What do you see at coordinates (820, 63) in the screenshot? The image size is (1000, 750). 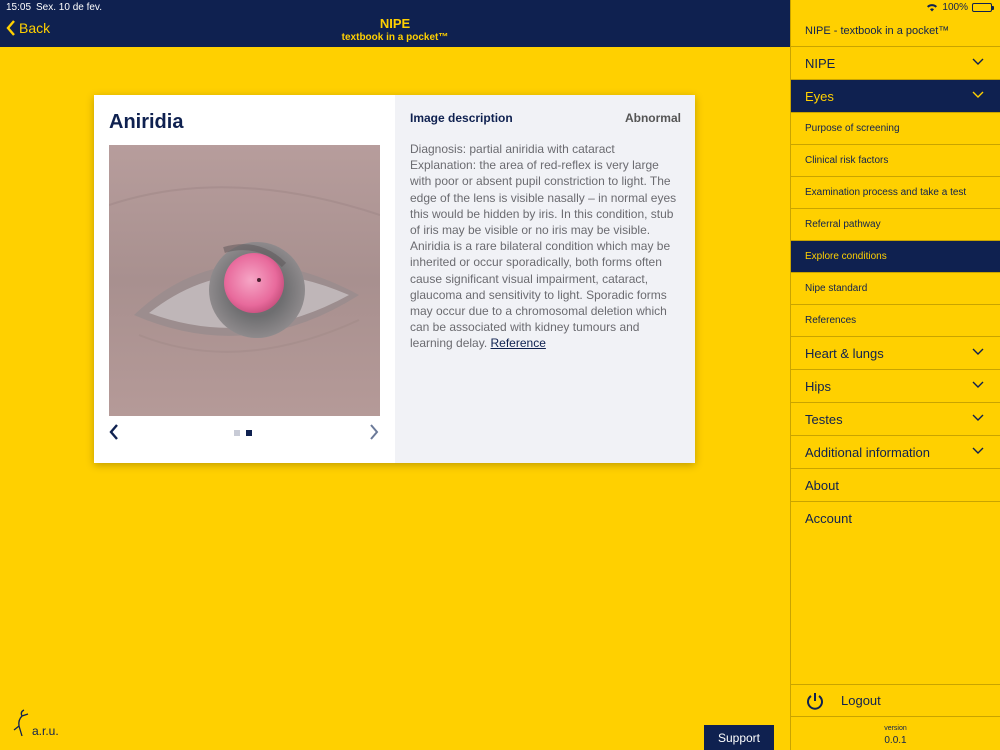 I see `sidebar-item-label: NIPE` at bounding box center [820, 63].